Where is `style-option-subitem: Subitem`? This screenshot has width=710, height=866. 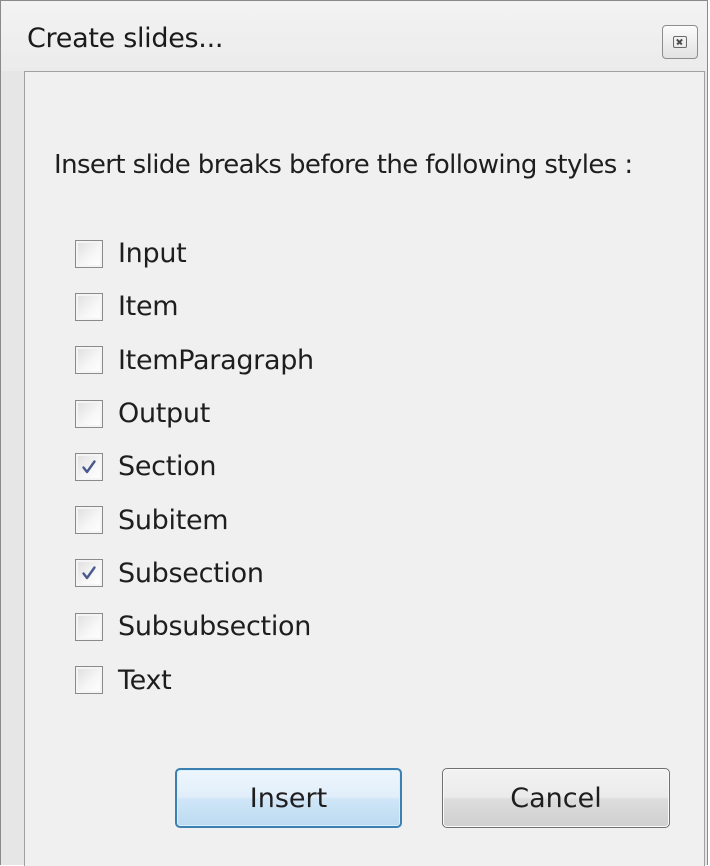 style-option-subitem: Subitem is located at coordinates (194, 519).